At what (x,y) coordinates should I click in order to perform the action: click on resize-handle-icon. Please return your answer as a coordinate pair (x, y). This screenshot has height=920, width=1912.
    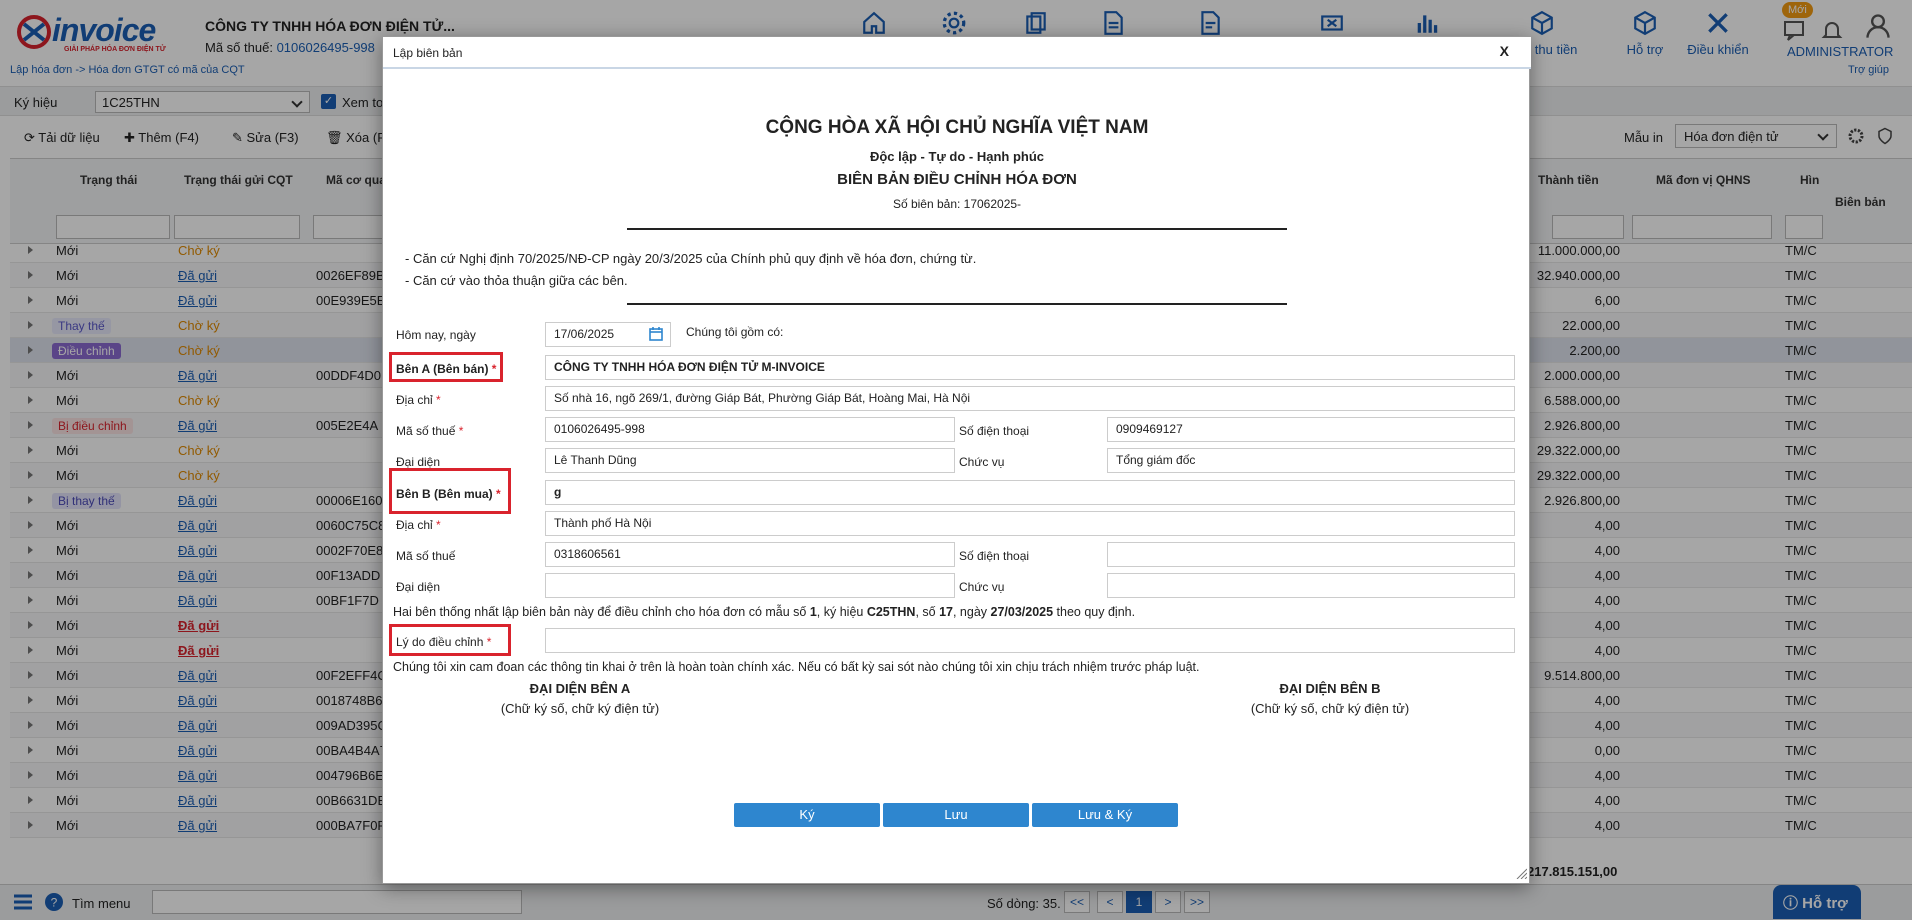
    Looking at the image, I should click on (1521, 873).